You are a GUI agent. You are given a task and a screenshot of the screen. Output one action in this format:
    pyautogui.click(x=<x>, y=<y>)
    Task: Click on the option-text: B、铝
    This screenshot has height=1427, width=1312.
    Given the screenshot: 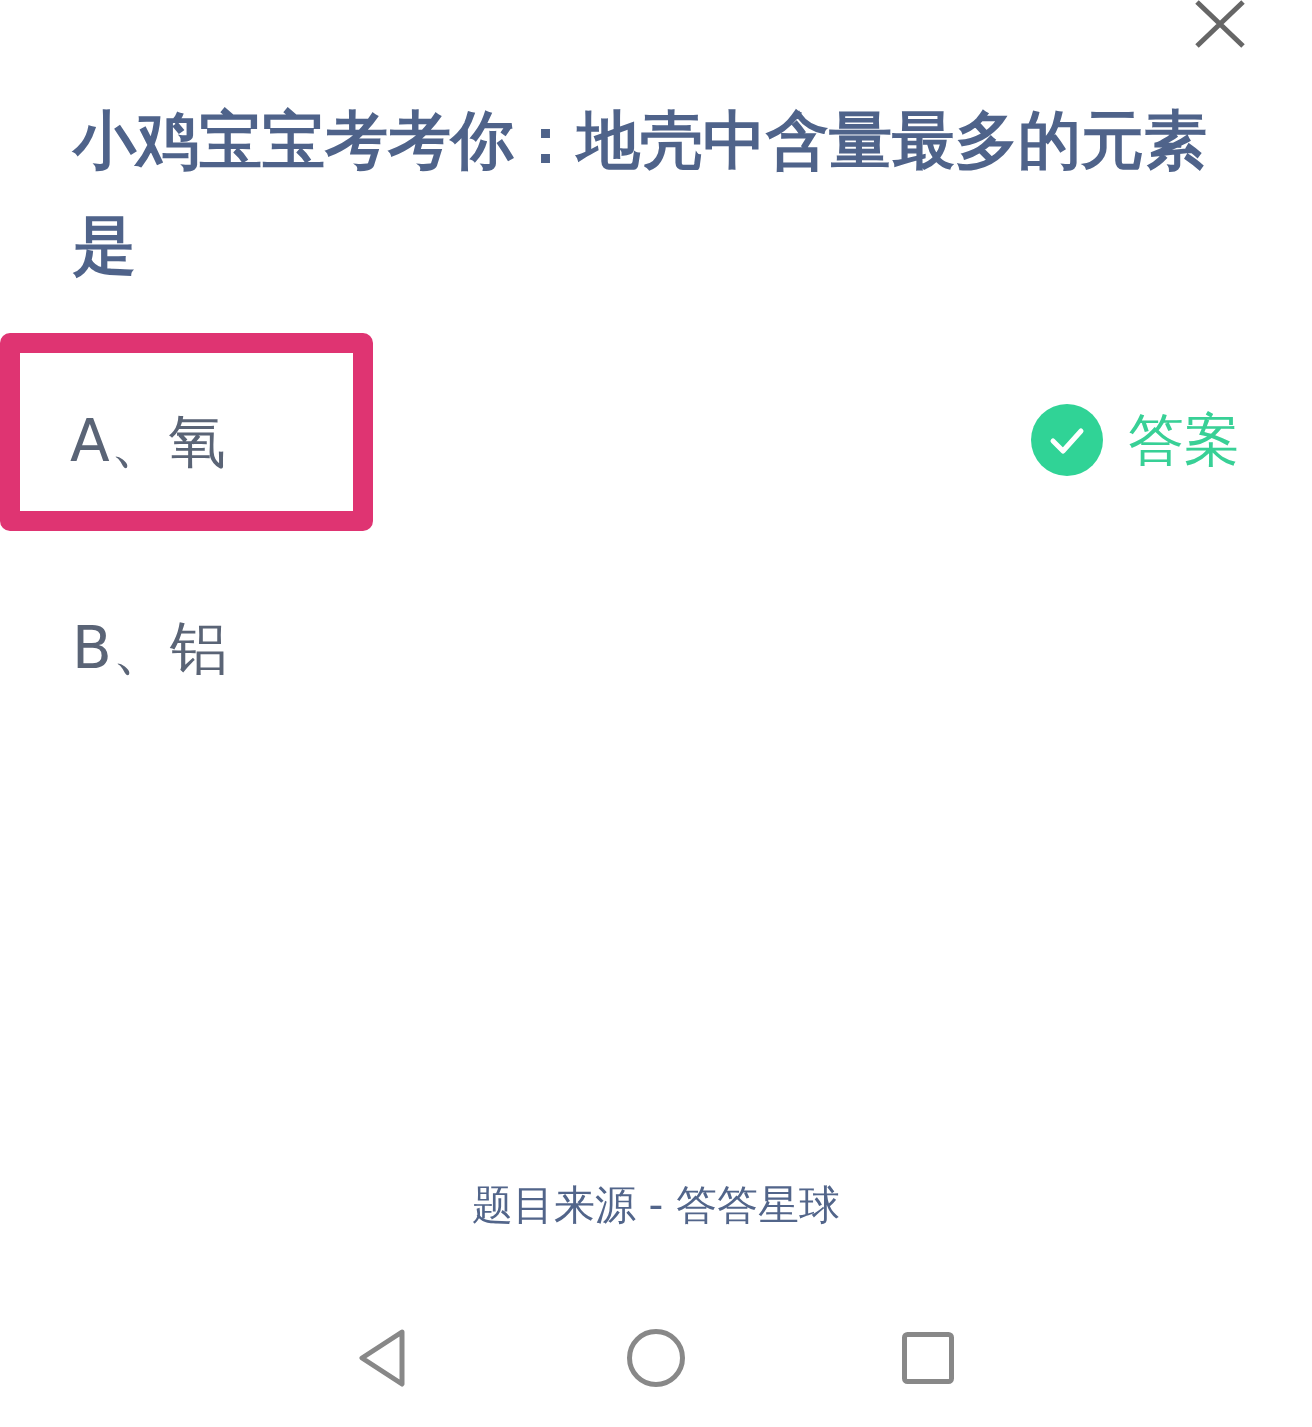 What is the action you would take?
    pyautogui.click(x=150, y=648)
    